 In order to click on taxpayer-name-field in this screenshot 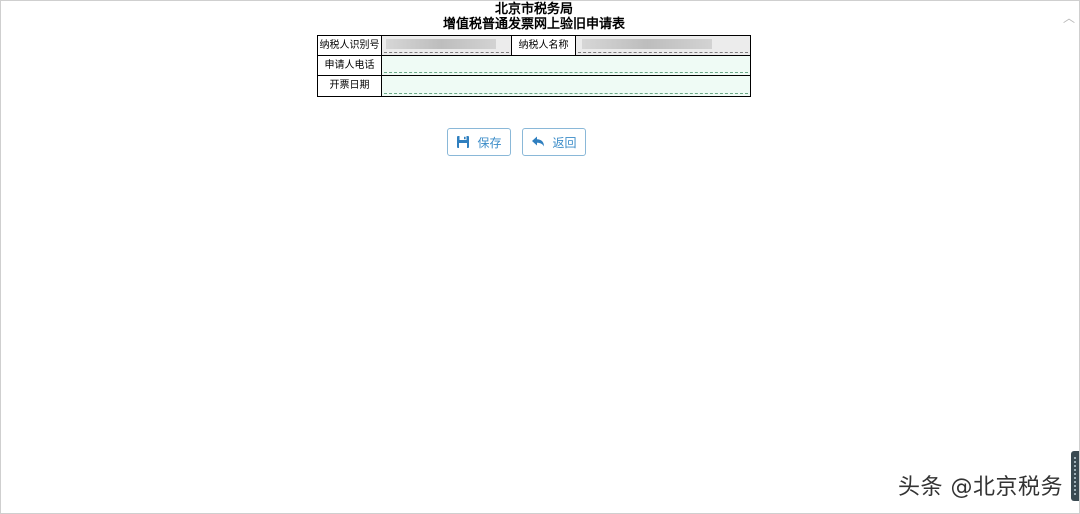, I will do `click(663, 45)`.